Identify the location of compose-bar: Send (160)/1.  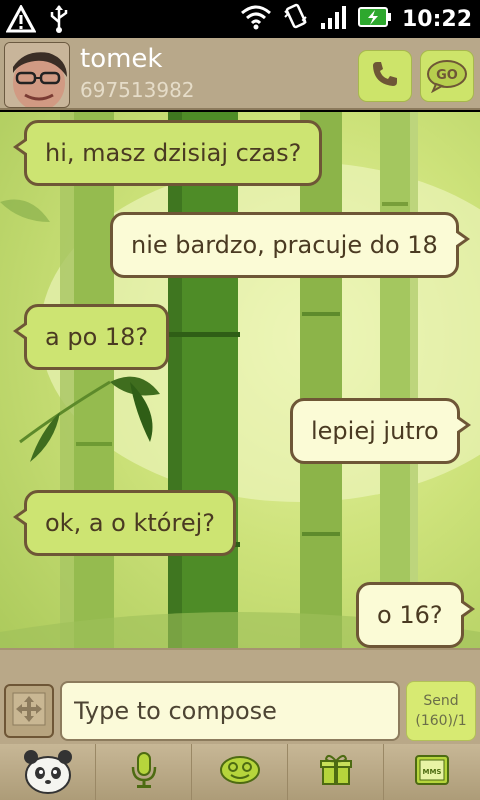
(240, 711).